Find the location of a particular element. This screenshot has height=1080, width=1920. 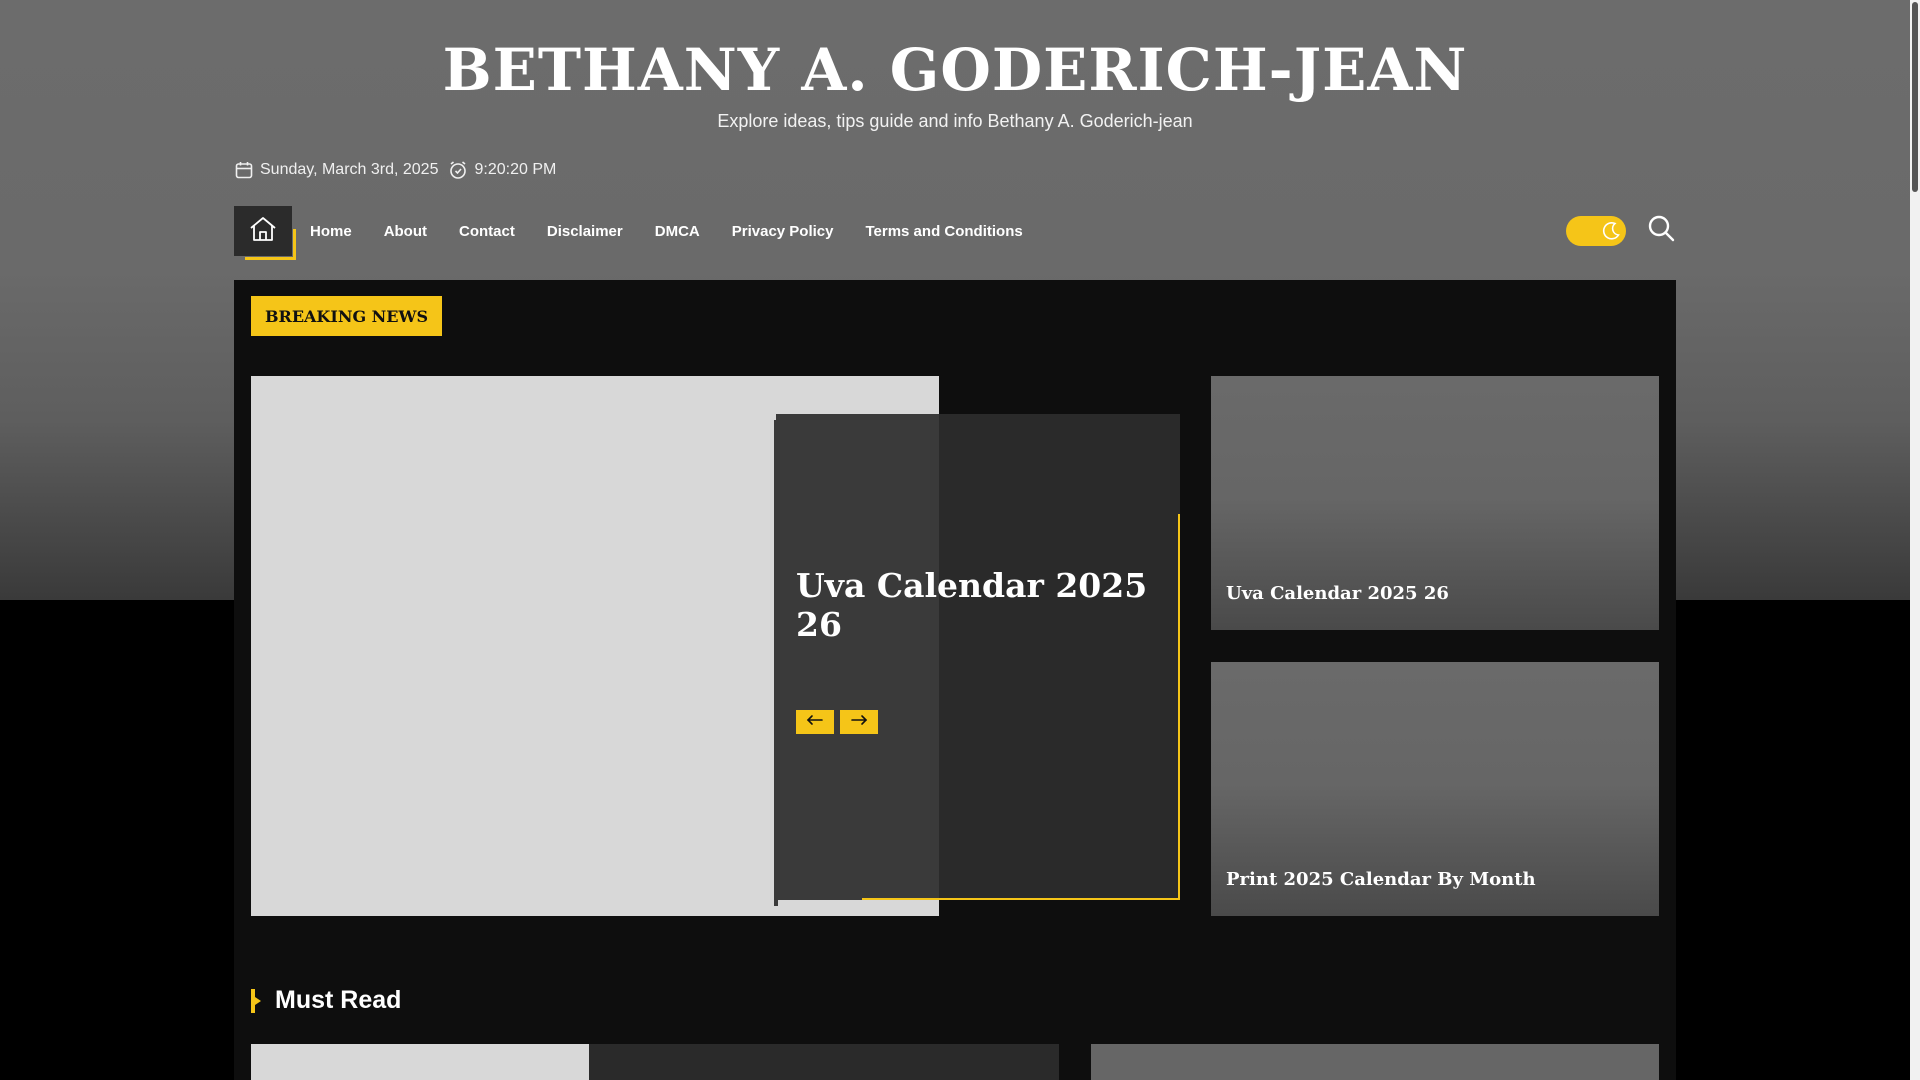

theme-toggle is located at coordinates (1596, 230).